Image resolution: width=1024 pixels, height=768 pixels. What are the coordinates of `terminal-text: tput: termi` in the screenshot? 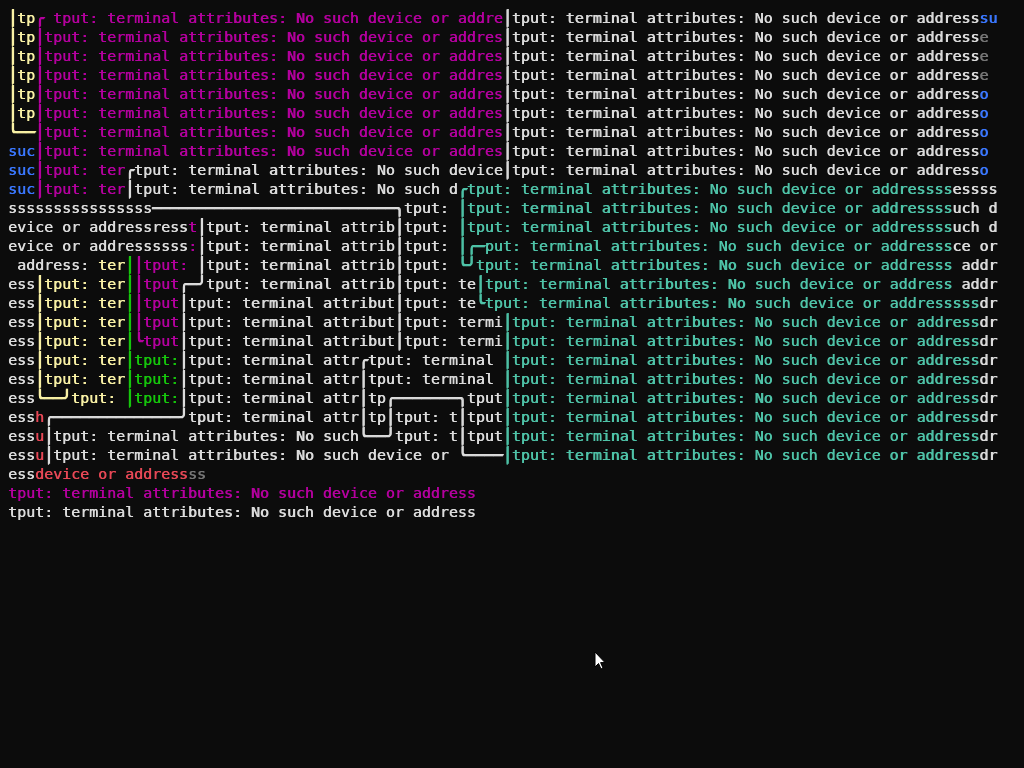 It's located at (453, 322).